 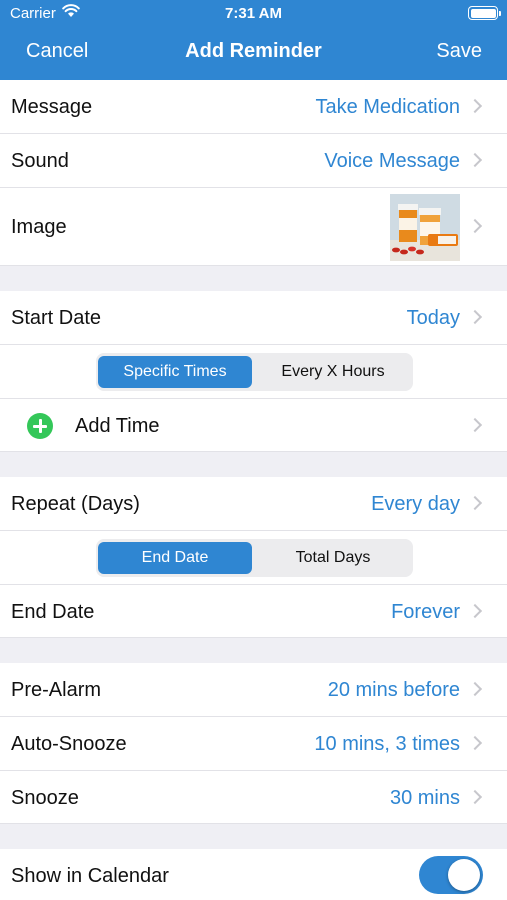 What do you see at coordinates (69, 744) in the screenshot?
I see `auto-snooze-label: Auto-Snooze` at bounding box center [69, 744].